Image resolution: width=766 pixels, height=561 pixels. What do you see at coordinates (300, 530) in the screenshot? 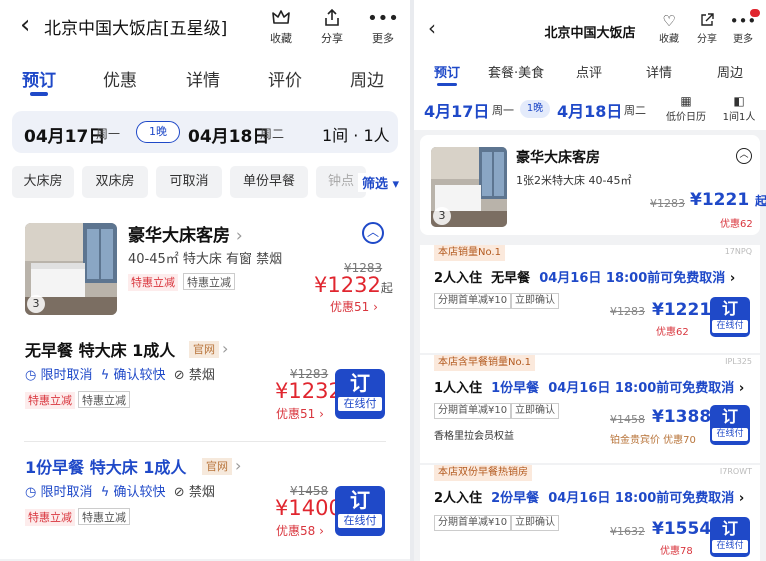
I see `saving-label: 优惠58 ›` at bounding box center [300, 530].